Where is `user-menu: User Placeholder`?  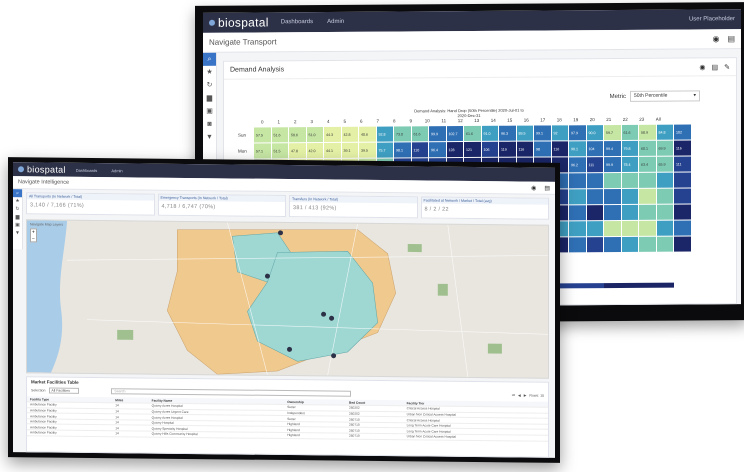 user-menu: User Placeholder is located at coordinates (712, 19).